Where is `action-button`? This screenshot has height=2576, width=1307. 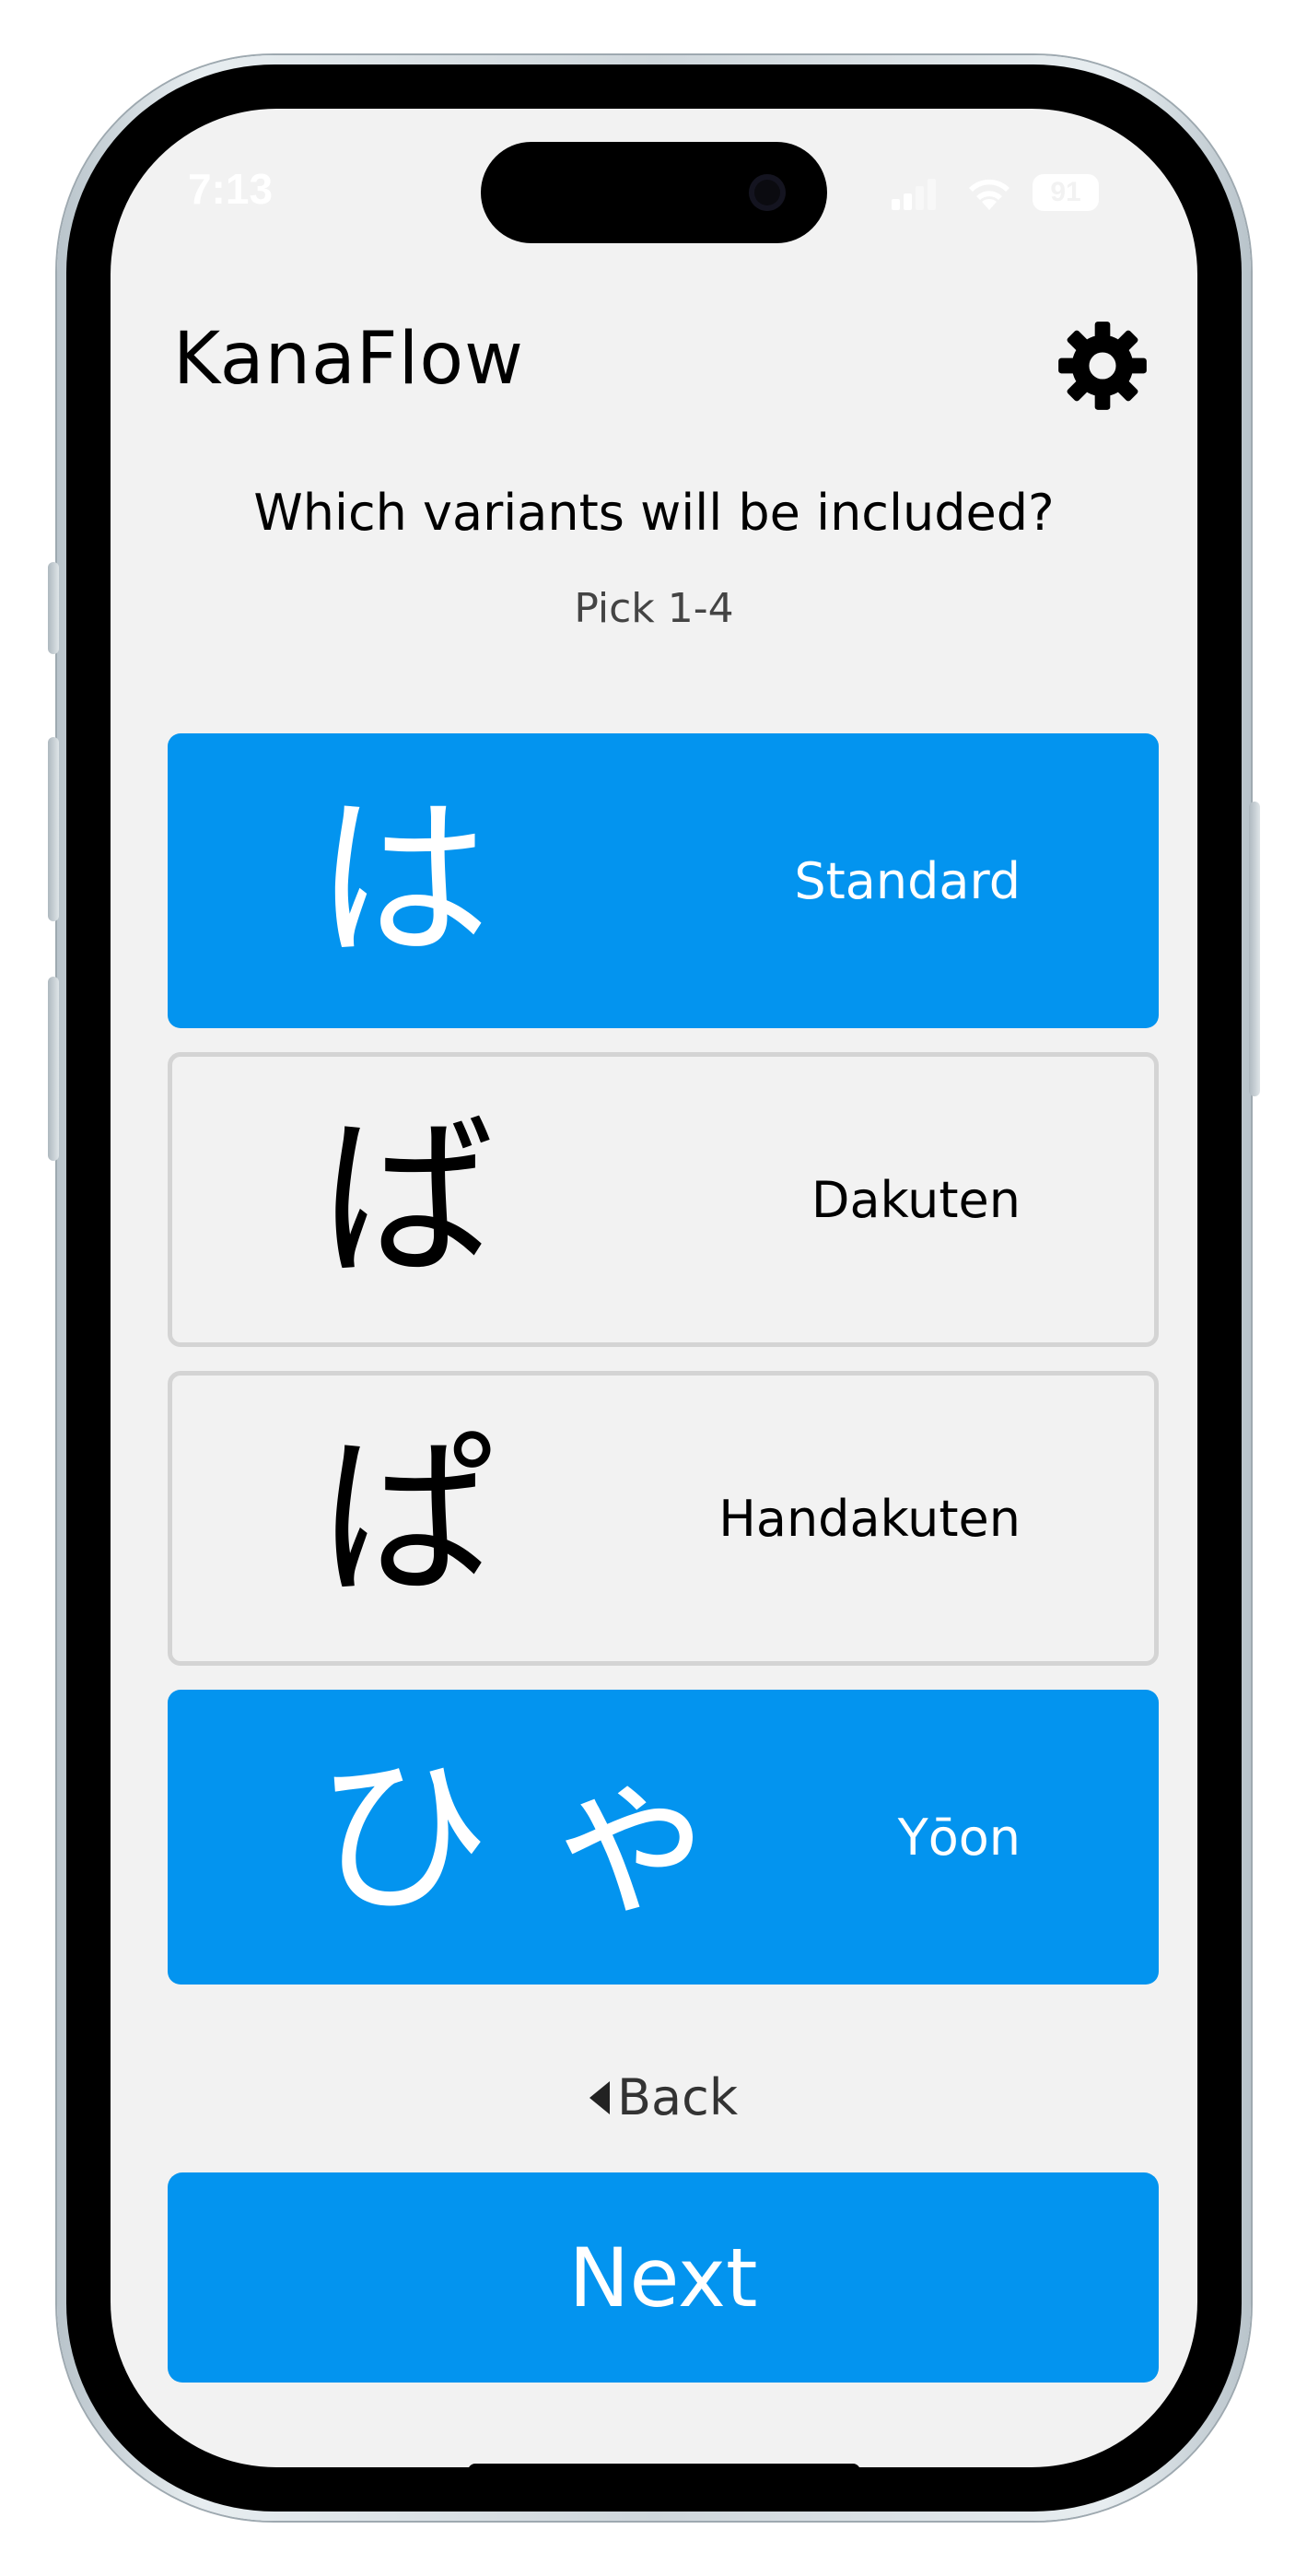 action-button is located at coordinates (54, 608).